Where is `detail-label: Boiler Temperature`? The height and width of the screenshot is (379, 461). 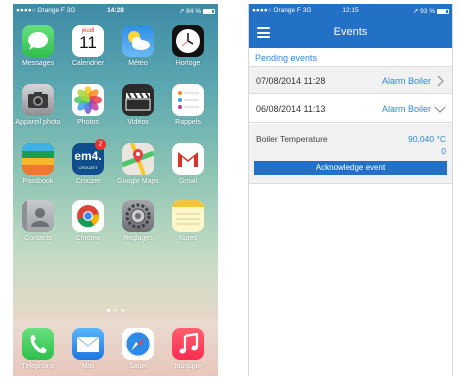
detail-label: Boiler Temperature is located at coordinates (292, 139).